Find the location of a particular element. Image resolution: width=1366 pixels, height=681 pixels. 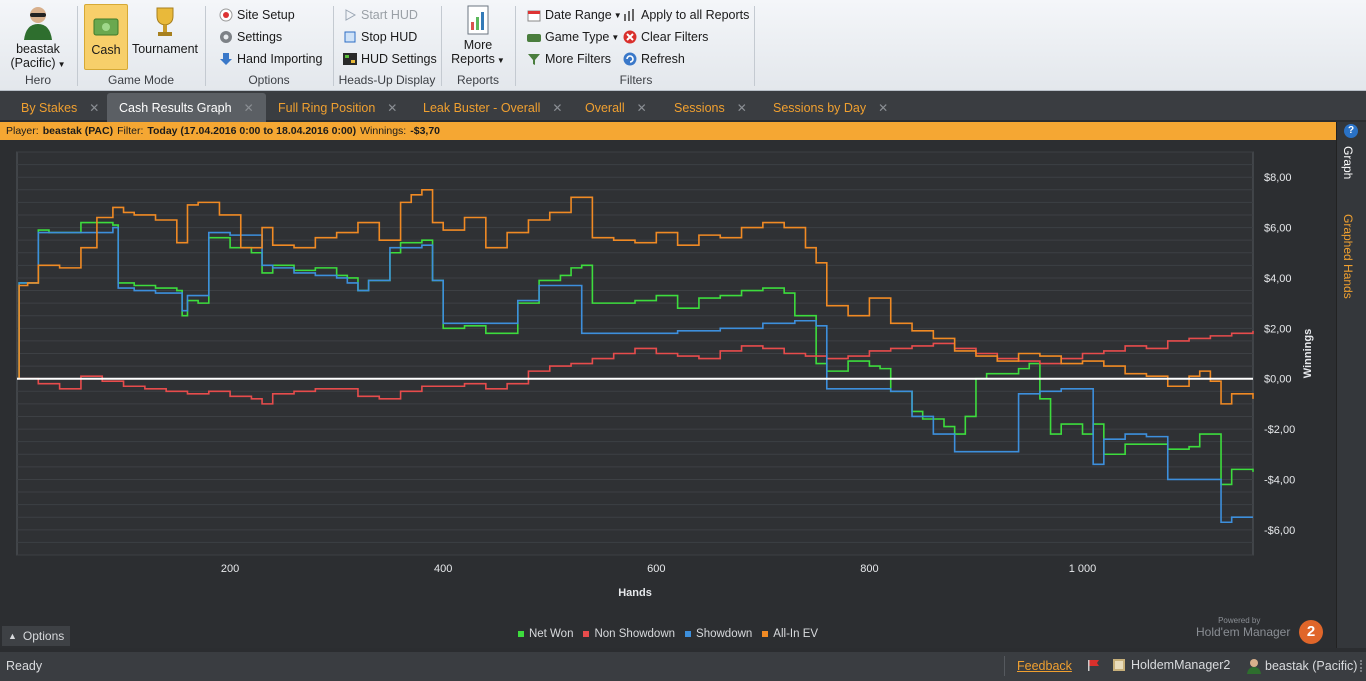

clear-filters-button: Clear Filters is located at coordinates (665, 37).